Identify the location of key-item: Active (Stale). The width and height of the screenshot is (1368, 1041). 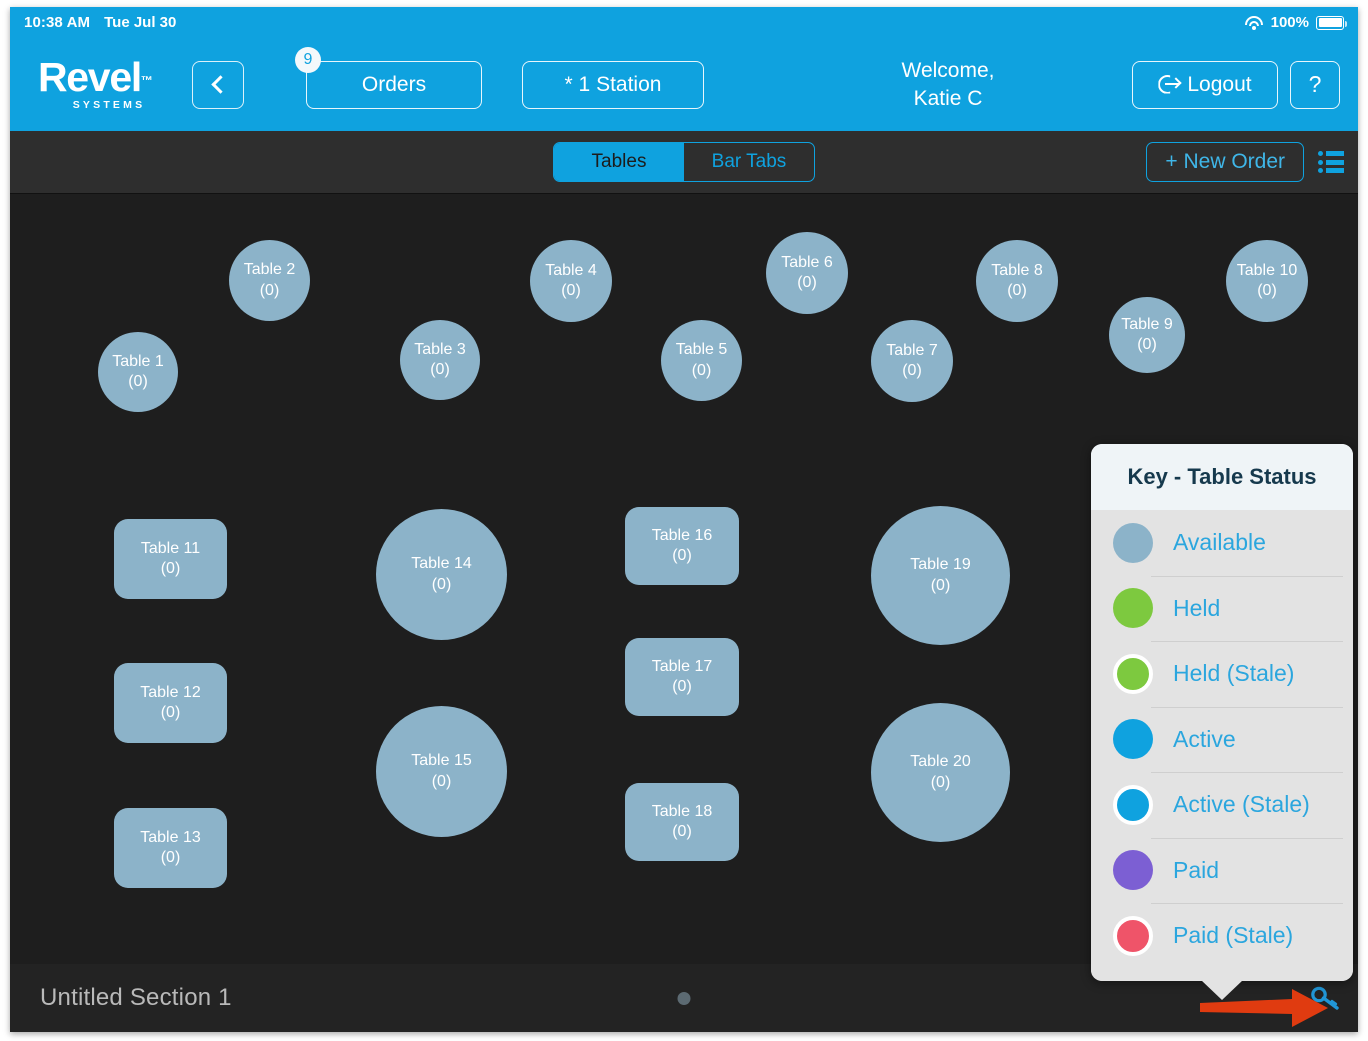
(1222, 805).